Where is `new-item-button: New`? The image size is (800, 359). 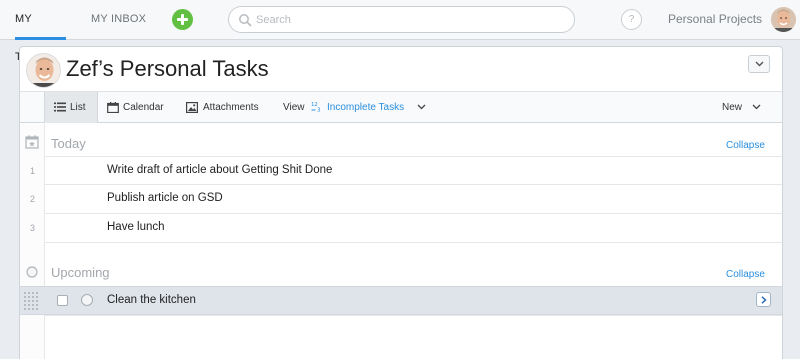 new-item-button: New is located at coordinates (742, 107).